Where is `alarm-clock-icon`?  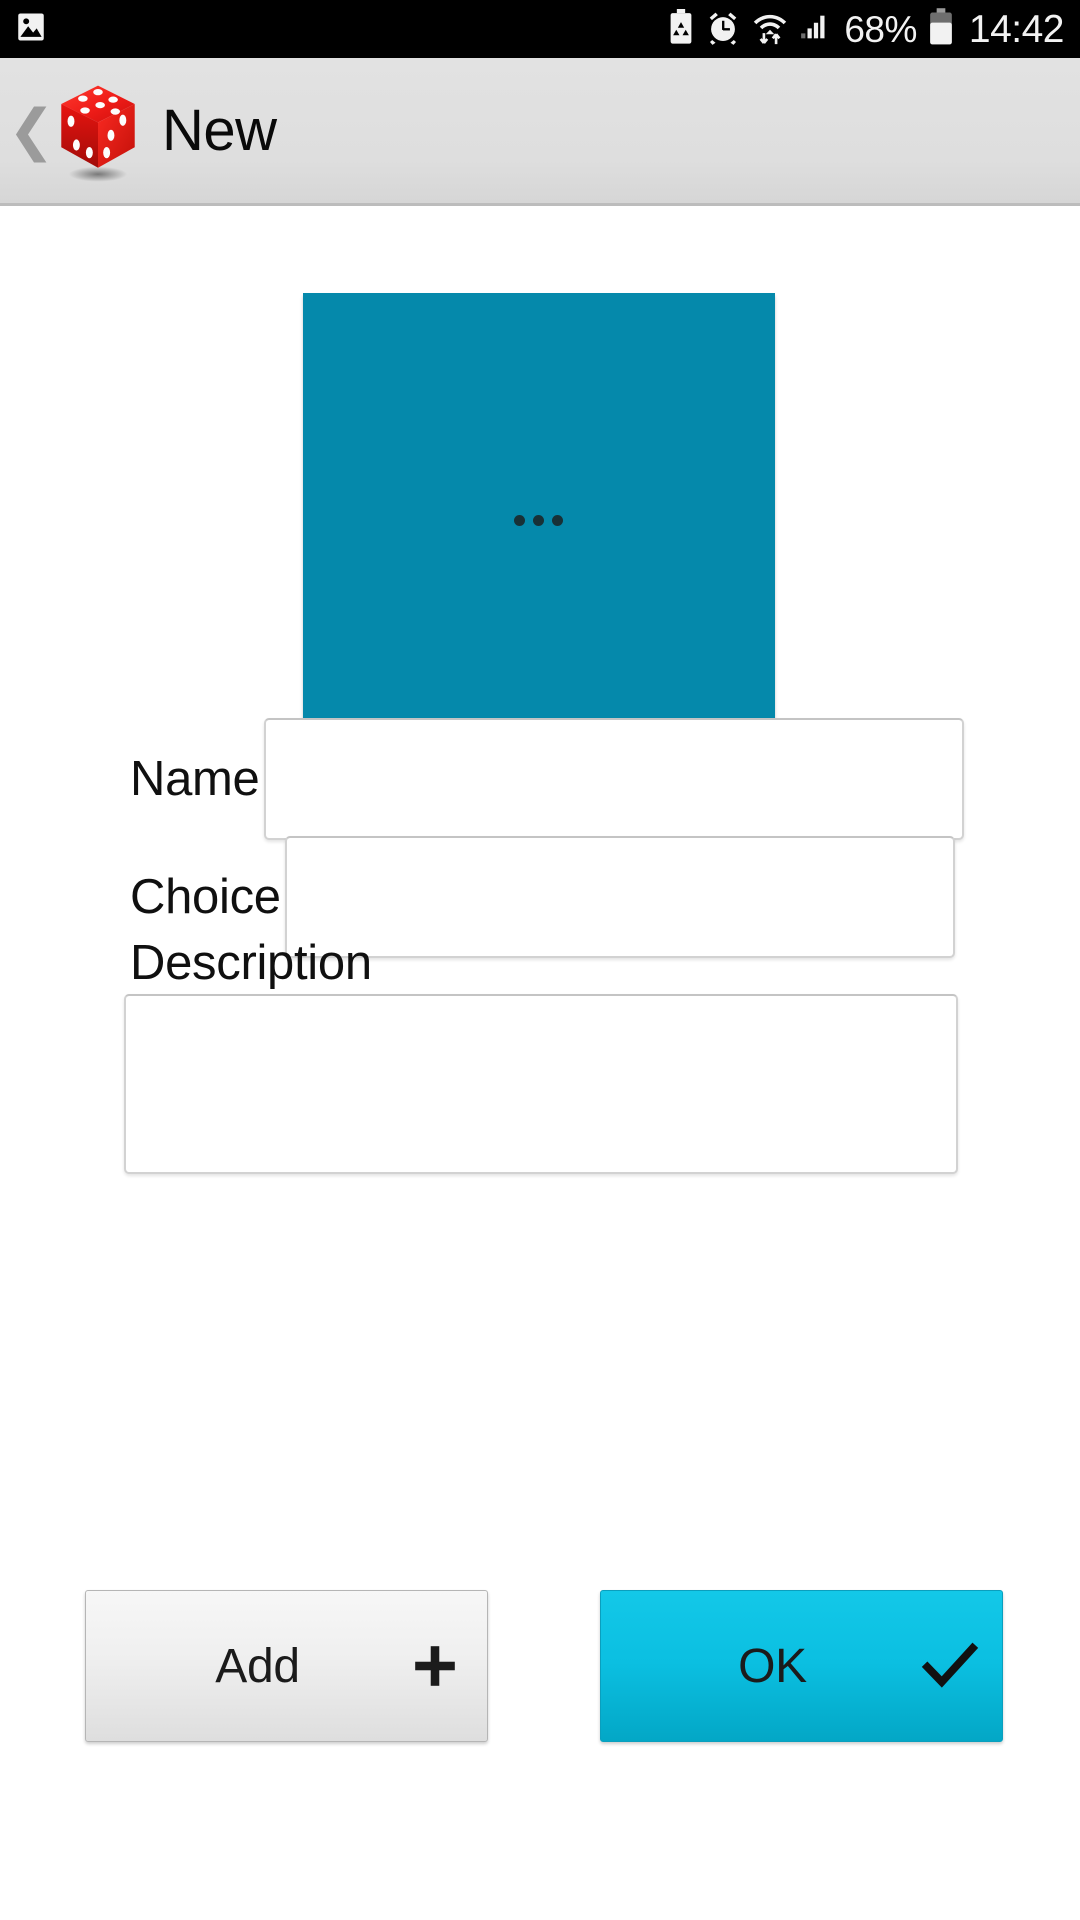 alarm-clock-icon is located at coordinates (723, 29).